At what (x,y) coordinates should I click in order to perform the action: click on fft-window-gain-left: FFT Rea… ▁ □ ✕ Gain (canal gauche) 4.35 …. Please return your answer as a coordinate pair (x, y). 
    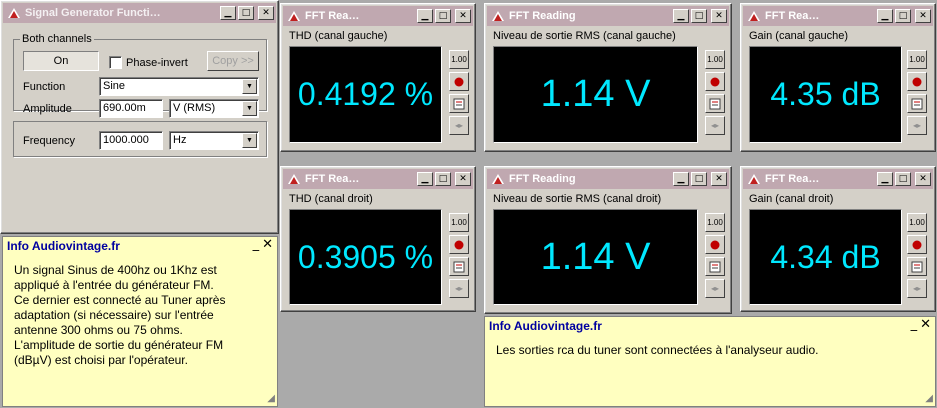
    Looking at the image, I should click on (838, 77).